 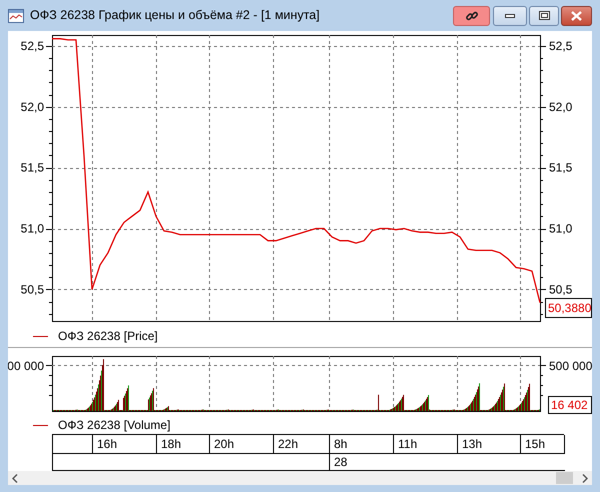 I want to click on axis-label: 500 000, so click(x=570, y=366).